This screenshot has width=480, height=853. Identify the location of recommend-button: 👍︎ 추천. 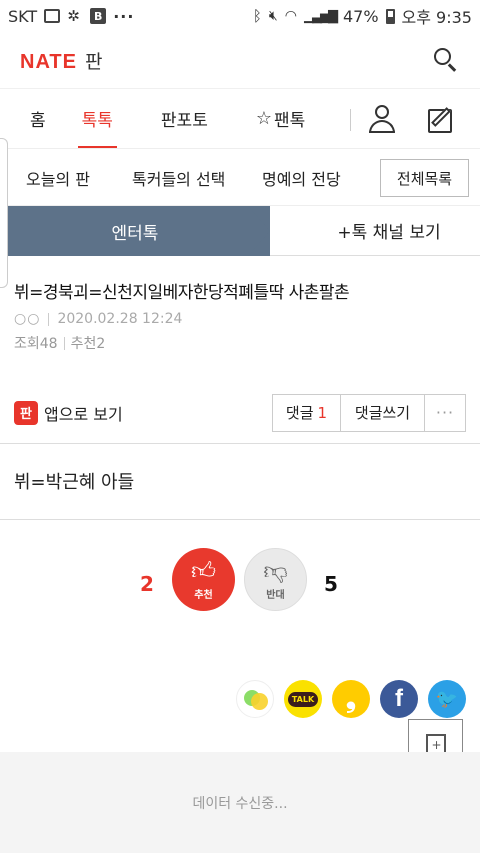
(203, 579).